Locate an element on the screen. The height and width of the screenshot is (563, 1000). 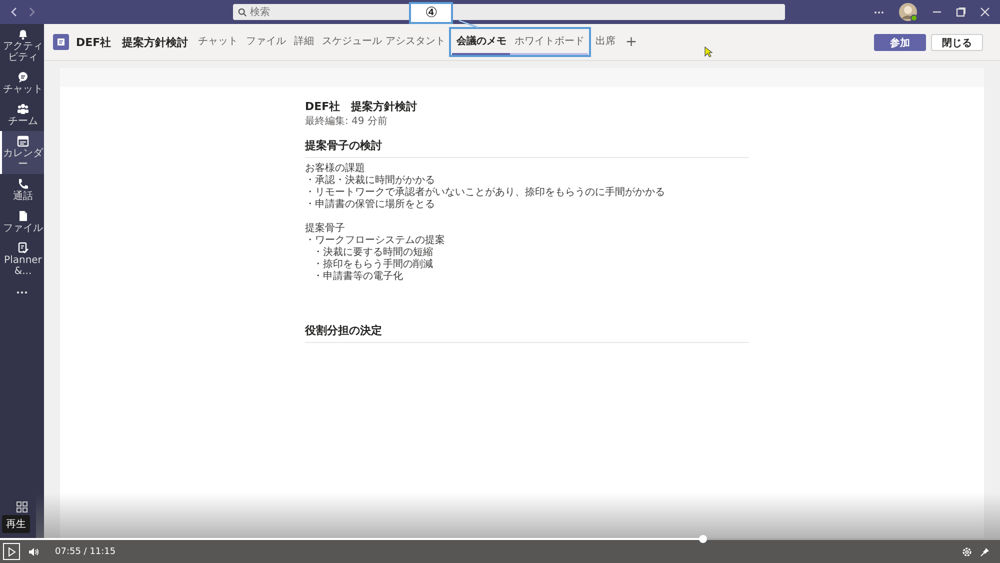
tab: スケジュール アシスタント is located at coordinates (384, 42).